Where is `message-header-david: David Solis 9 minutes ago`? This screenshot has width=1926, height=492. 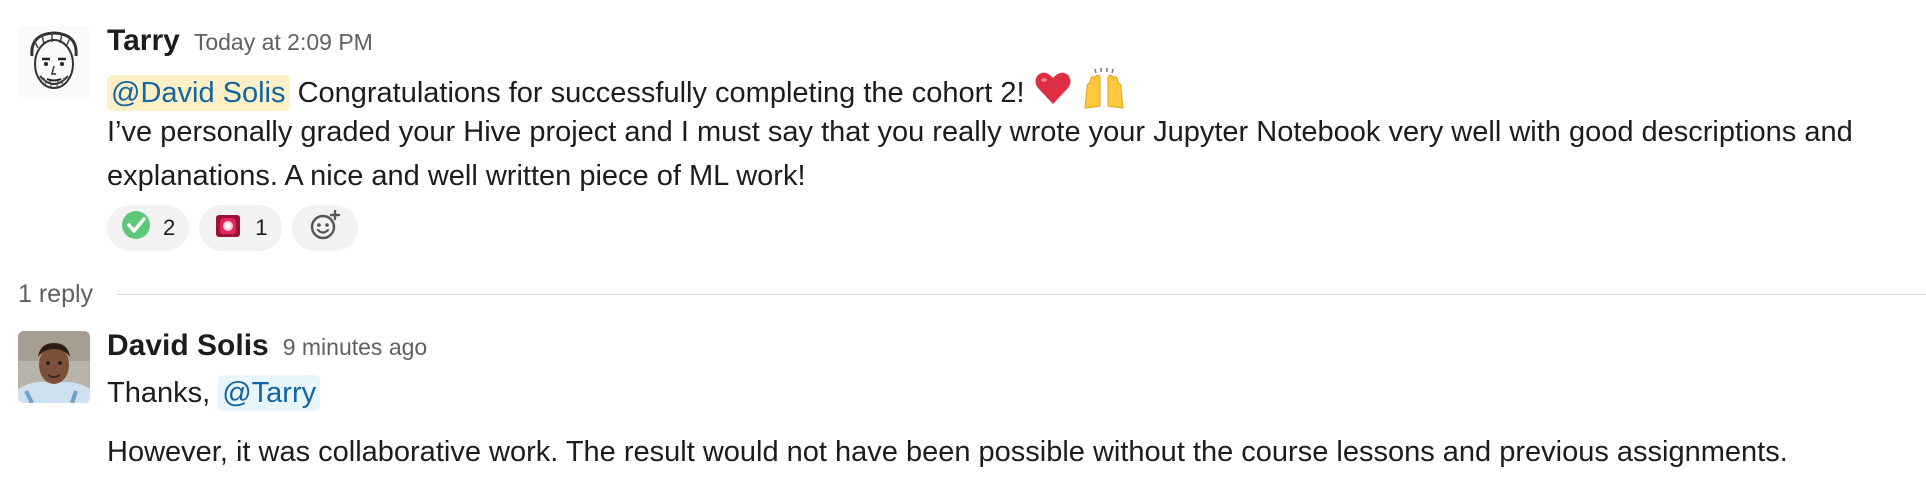
message-header-david: David Solis 9 minutes ago is located at coordinates (267, 346).